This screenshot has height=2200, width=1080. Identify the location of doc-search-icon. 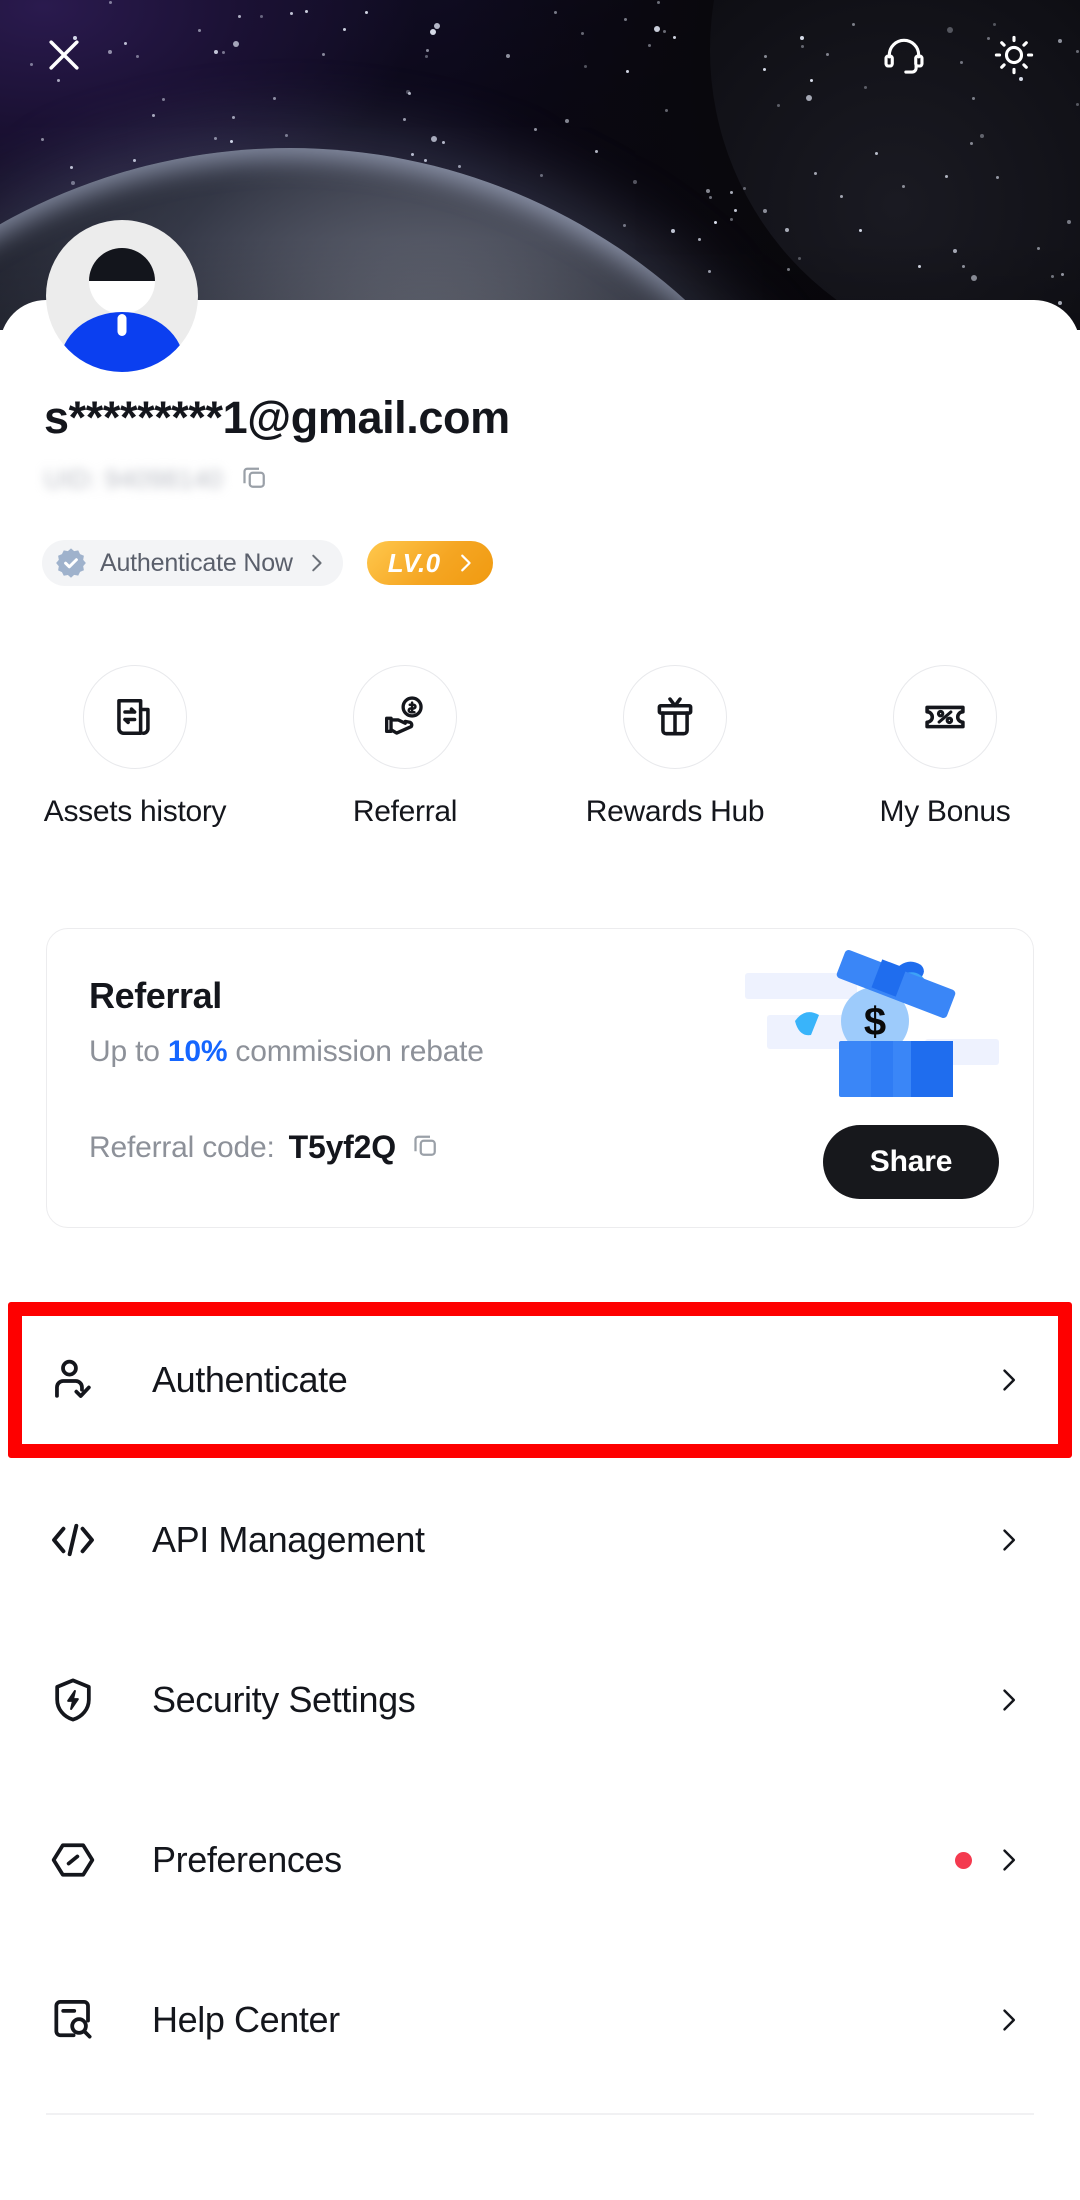
(73, 2019).